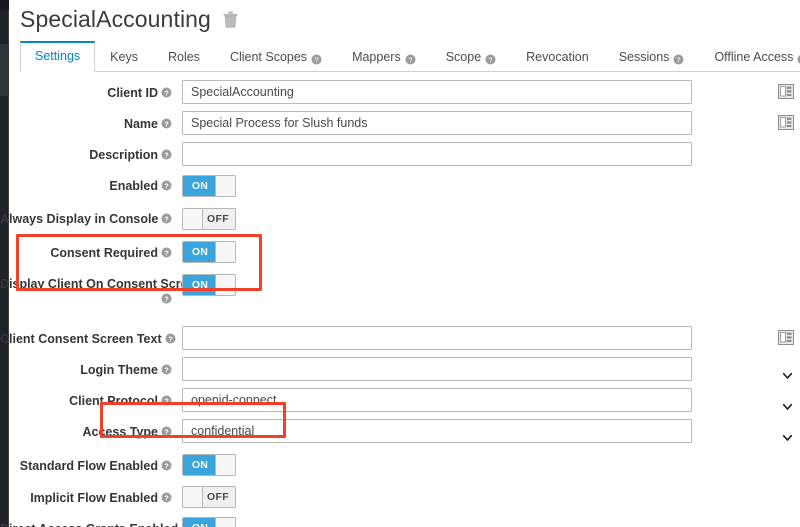  Describe the element at coordinates (209, 219) in the screenshot. I see `always-display-toggle: OFF` at that location.